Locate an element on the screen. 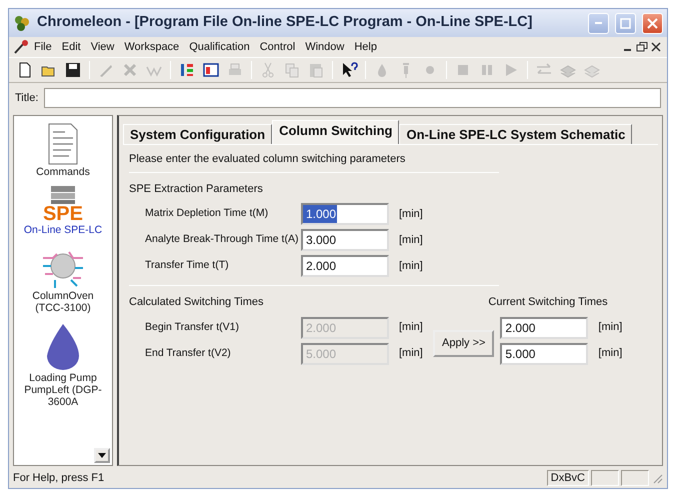  menu-item: Control is located at coordinates (277, 47).